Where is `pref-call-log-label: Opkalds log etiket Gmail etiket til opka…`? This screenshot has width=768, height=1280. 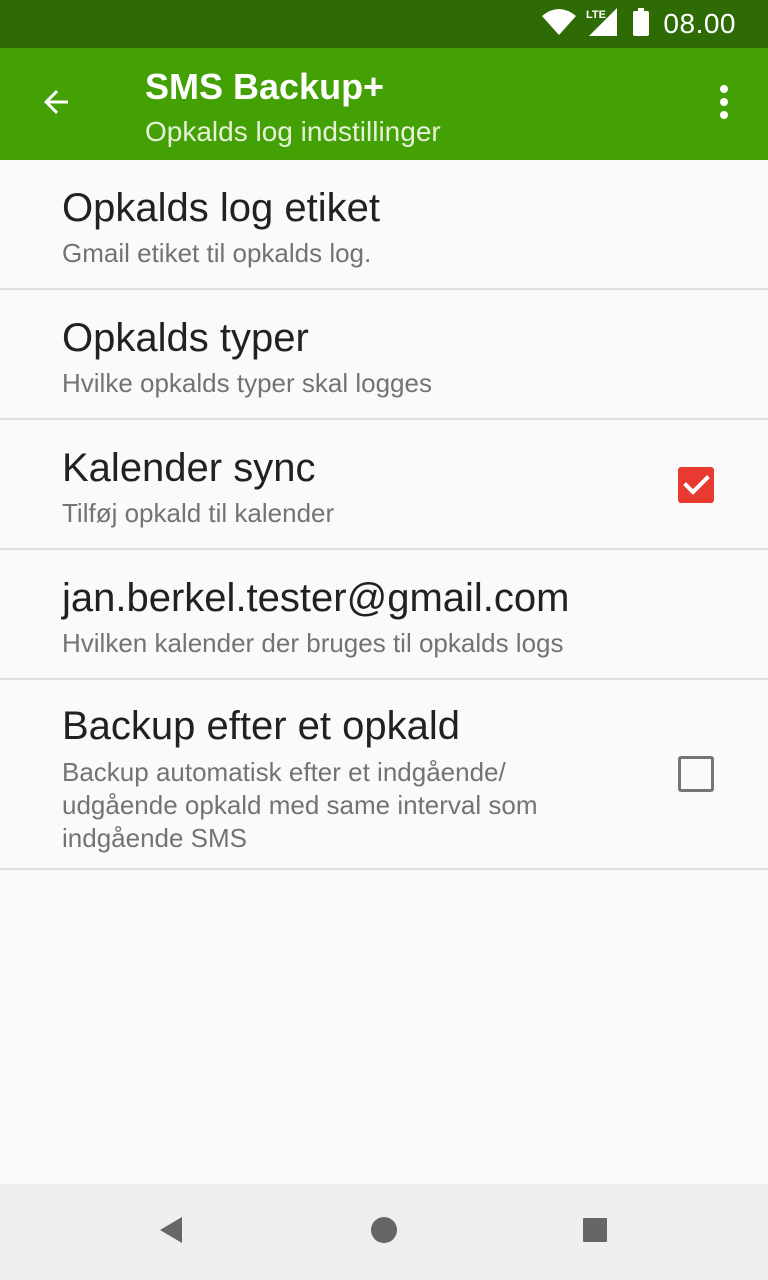 pref-call-log-label: Opkalds log etiket Gmail etiket til opka… is located at coordinates (384, 225).